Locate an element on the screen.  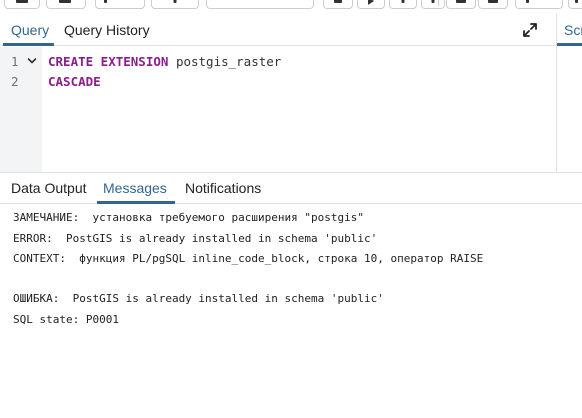
rollback-icon is located at coordinates (493, 1).